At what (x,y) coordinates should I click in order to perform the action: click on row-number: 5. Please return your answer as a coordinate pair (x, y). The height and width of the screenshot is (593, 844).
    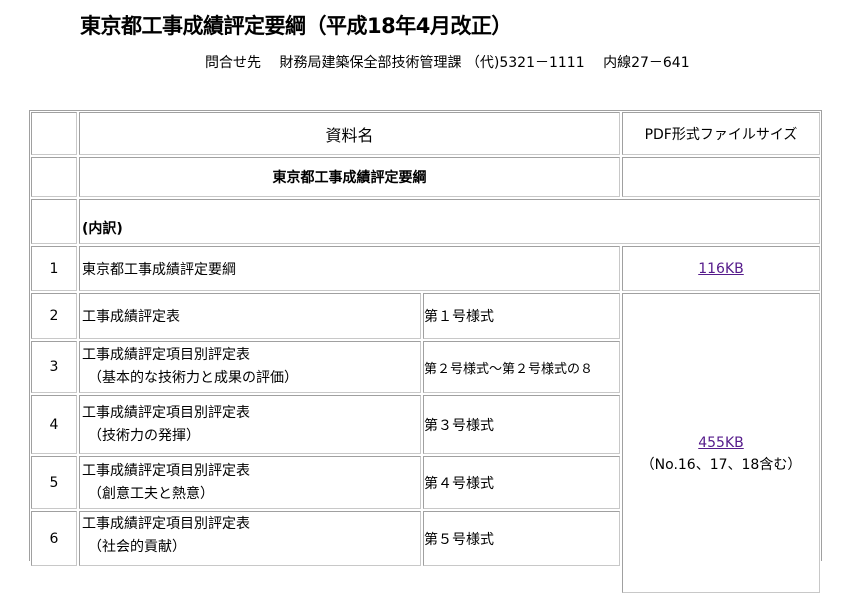
    Looking at the image, I should click on (54, 482).